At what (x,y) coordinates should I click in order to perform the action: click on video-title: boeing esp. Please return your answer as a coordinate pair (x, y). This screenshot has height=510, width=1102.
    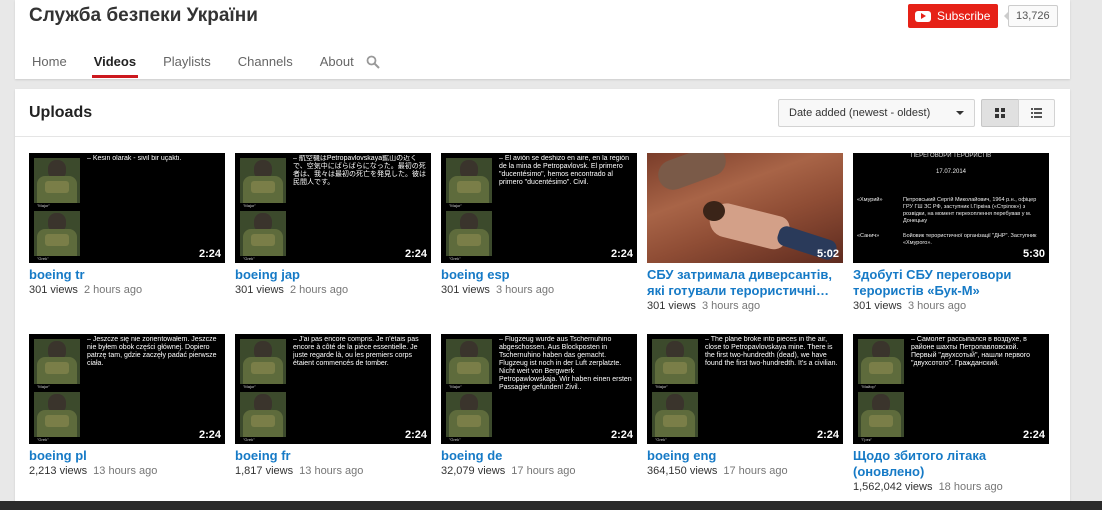
    Looking at the image, I should click on (539, 275).